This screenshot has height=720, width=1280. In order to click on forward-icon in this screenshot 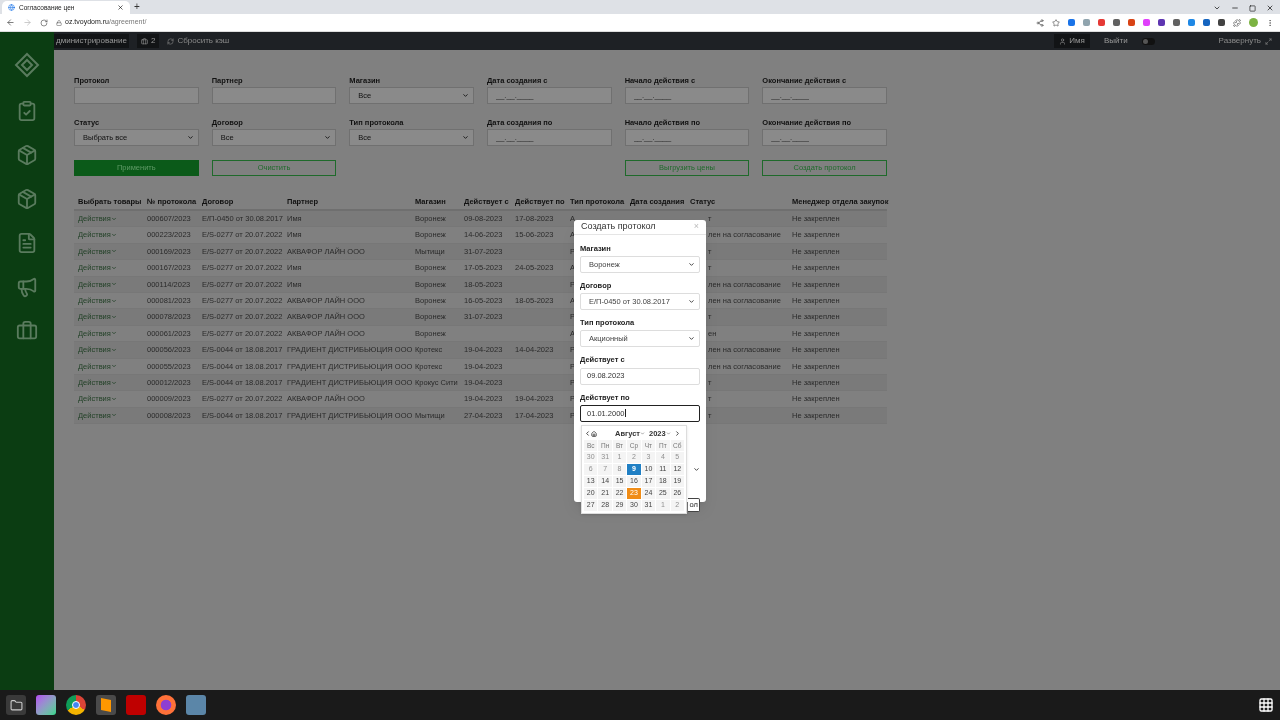, I will do `click(27, 22)`.